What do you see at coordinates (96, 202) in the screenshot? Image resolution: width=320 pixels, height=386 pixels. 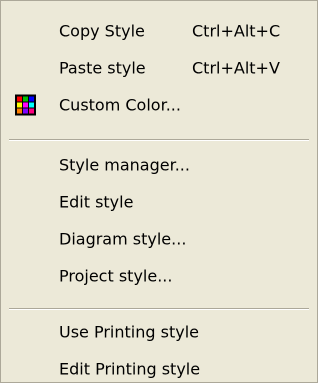 I see `menu-item-label: Edit style` at bounding box center [96, 202].